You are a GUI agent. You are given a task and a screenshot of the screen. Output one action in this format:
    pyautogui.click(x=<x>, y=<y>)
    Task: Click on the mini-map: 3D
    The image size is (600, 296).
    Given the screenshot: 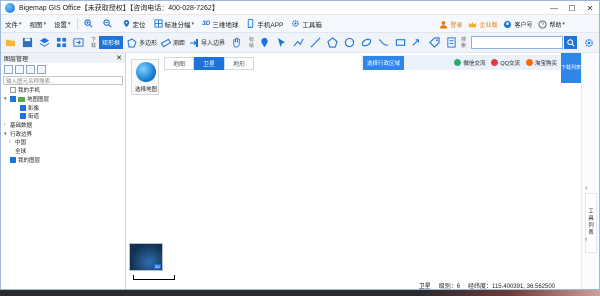 What is the action you would take?
    pyautogui.click(x=146, y=257)
    